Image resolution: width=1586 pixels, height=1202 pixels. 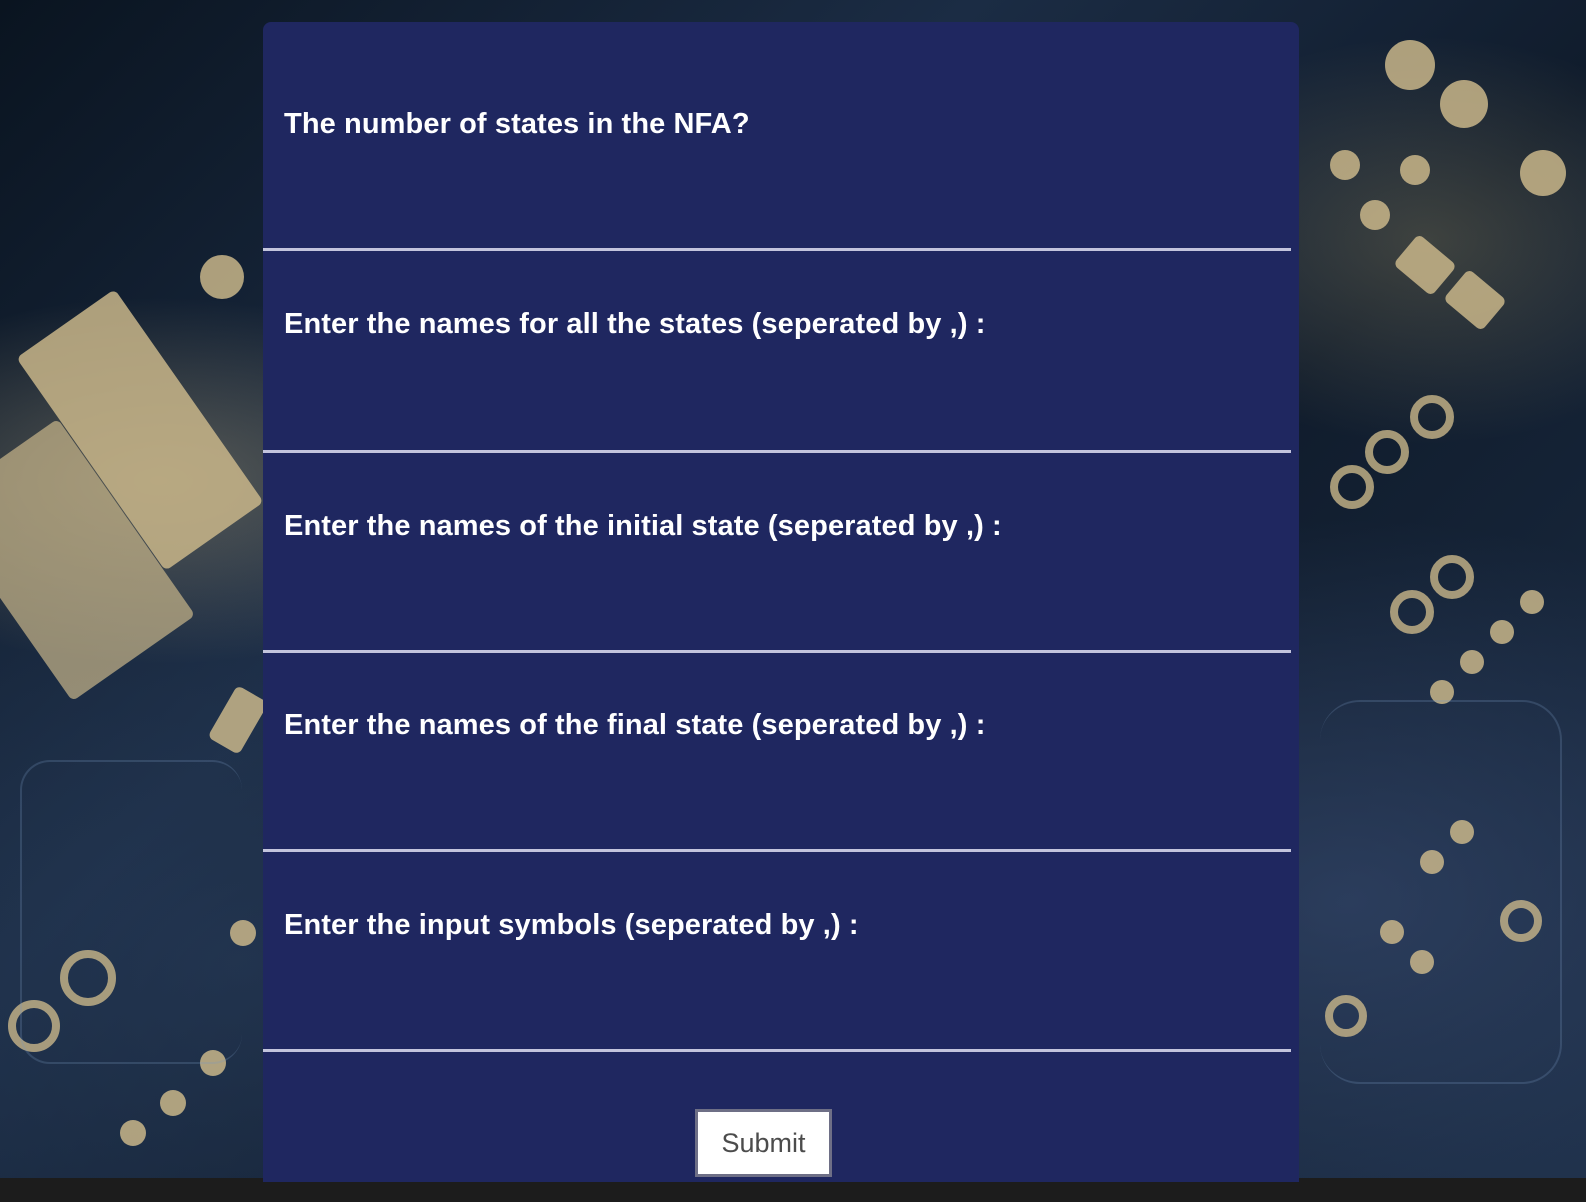 I want to click on final-state-input, so click(x=777, y=752).